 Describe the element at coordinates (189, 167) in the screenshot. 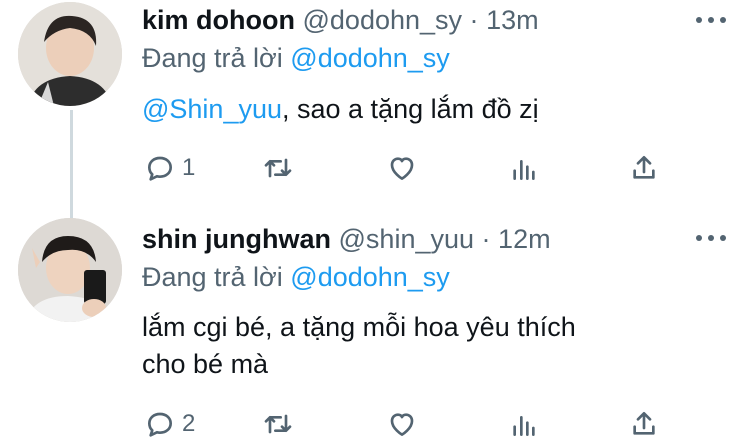

I see `reply-count: 1` at that location.